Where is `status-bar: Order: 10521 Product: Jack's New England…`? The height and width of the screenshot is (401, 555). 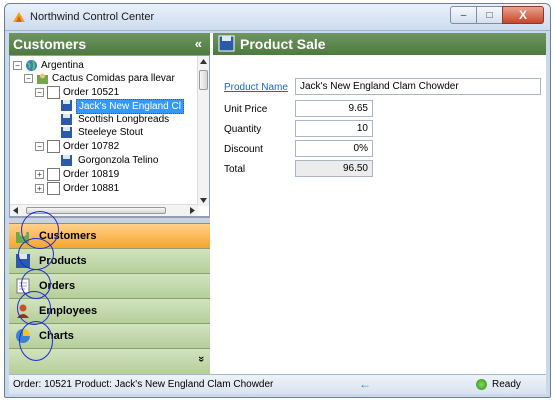
status-bar: Order: 10521 Product: Jack's New England… is located at coordinates (277, 384).